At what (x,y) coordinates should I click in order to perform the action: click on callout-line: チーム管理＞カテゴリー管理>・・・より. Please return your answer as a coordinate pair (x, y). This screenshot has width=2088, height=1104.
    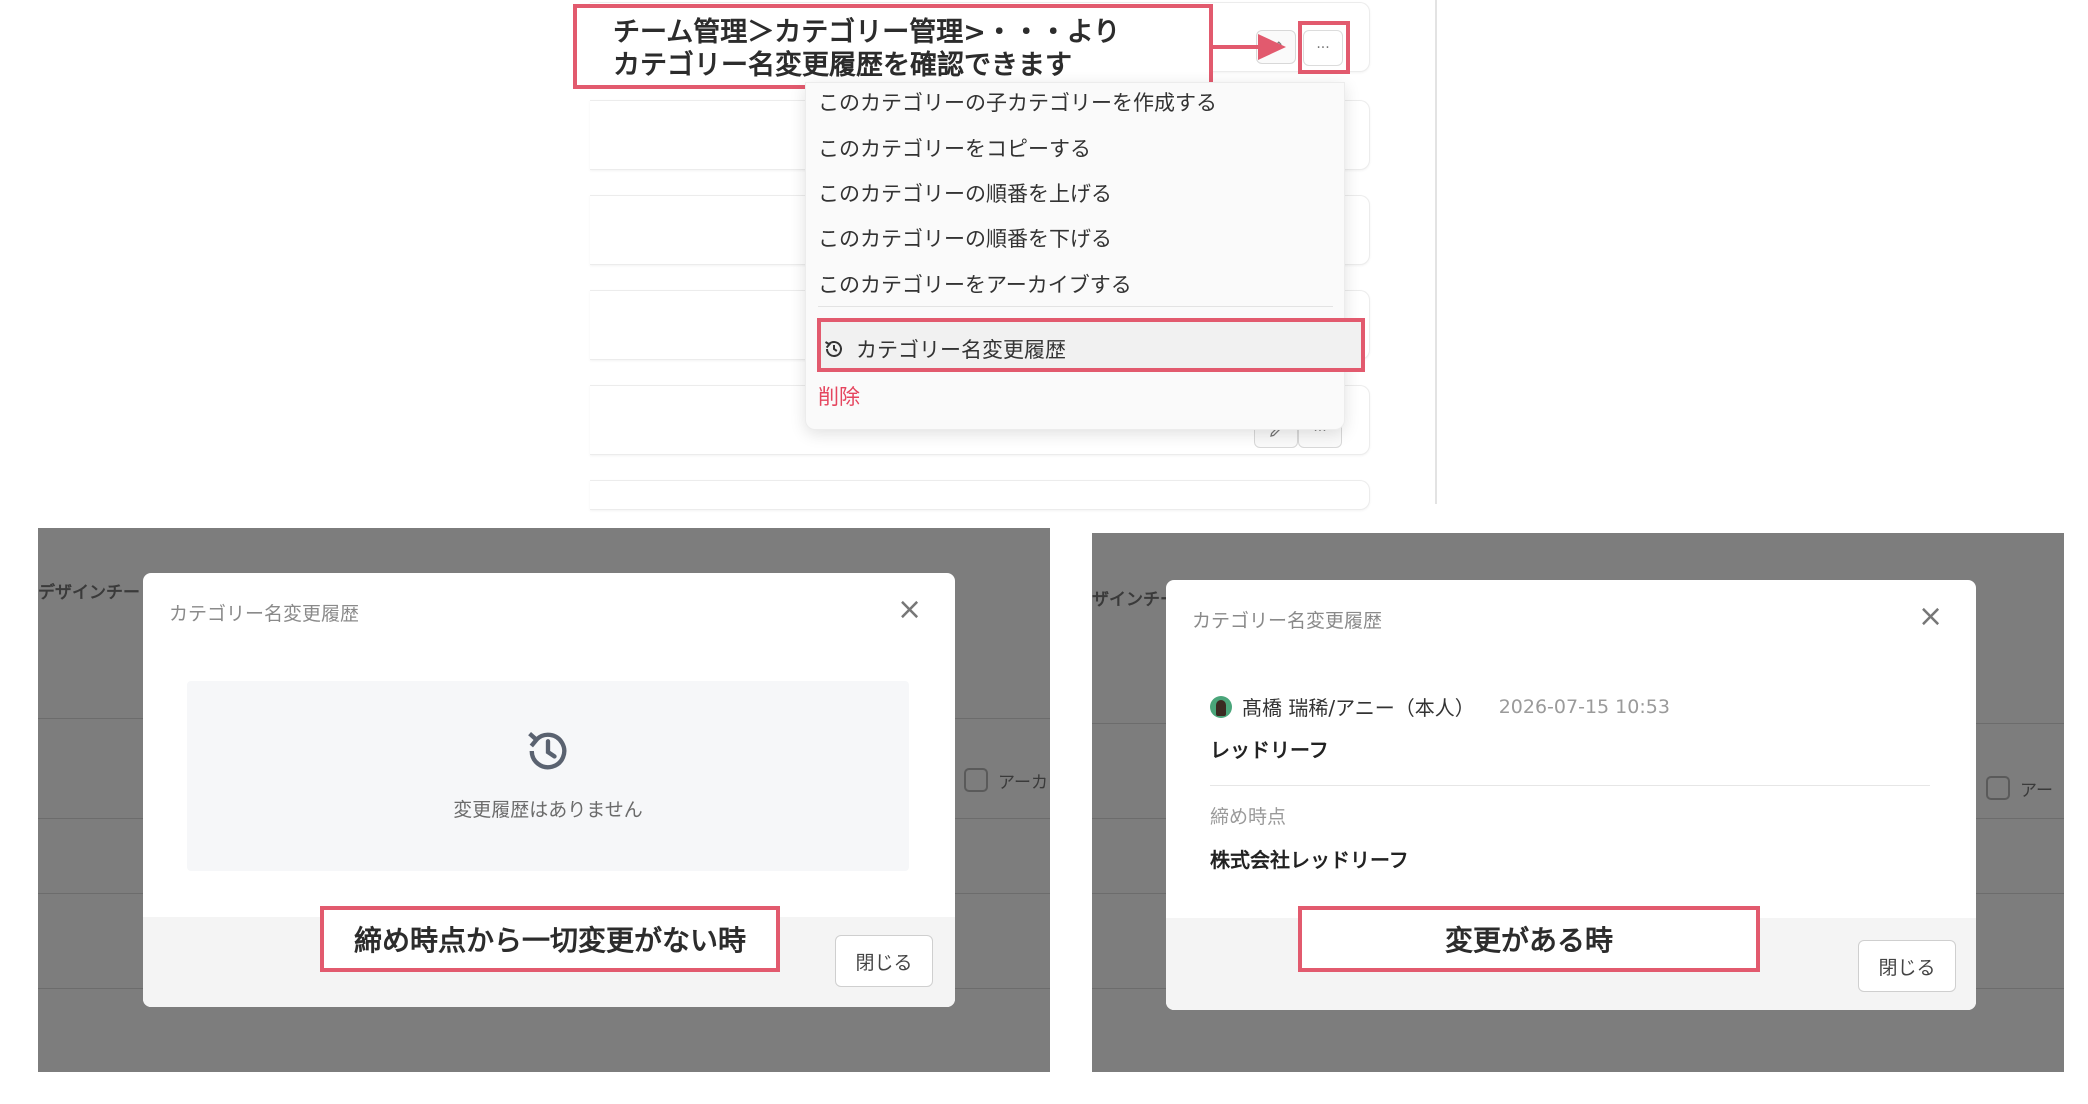
    Looking at the image, I should click on (867, 32).